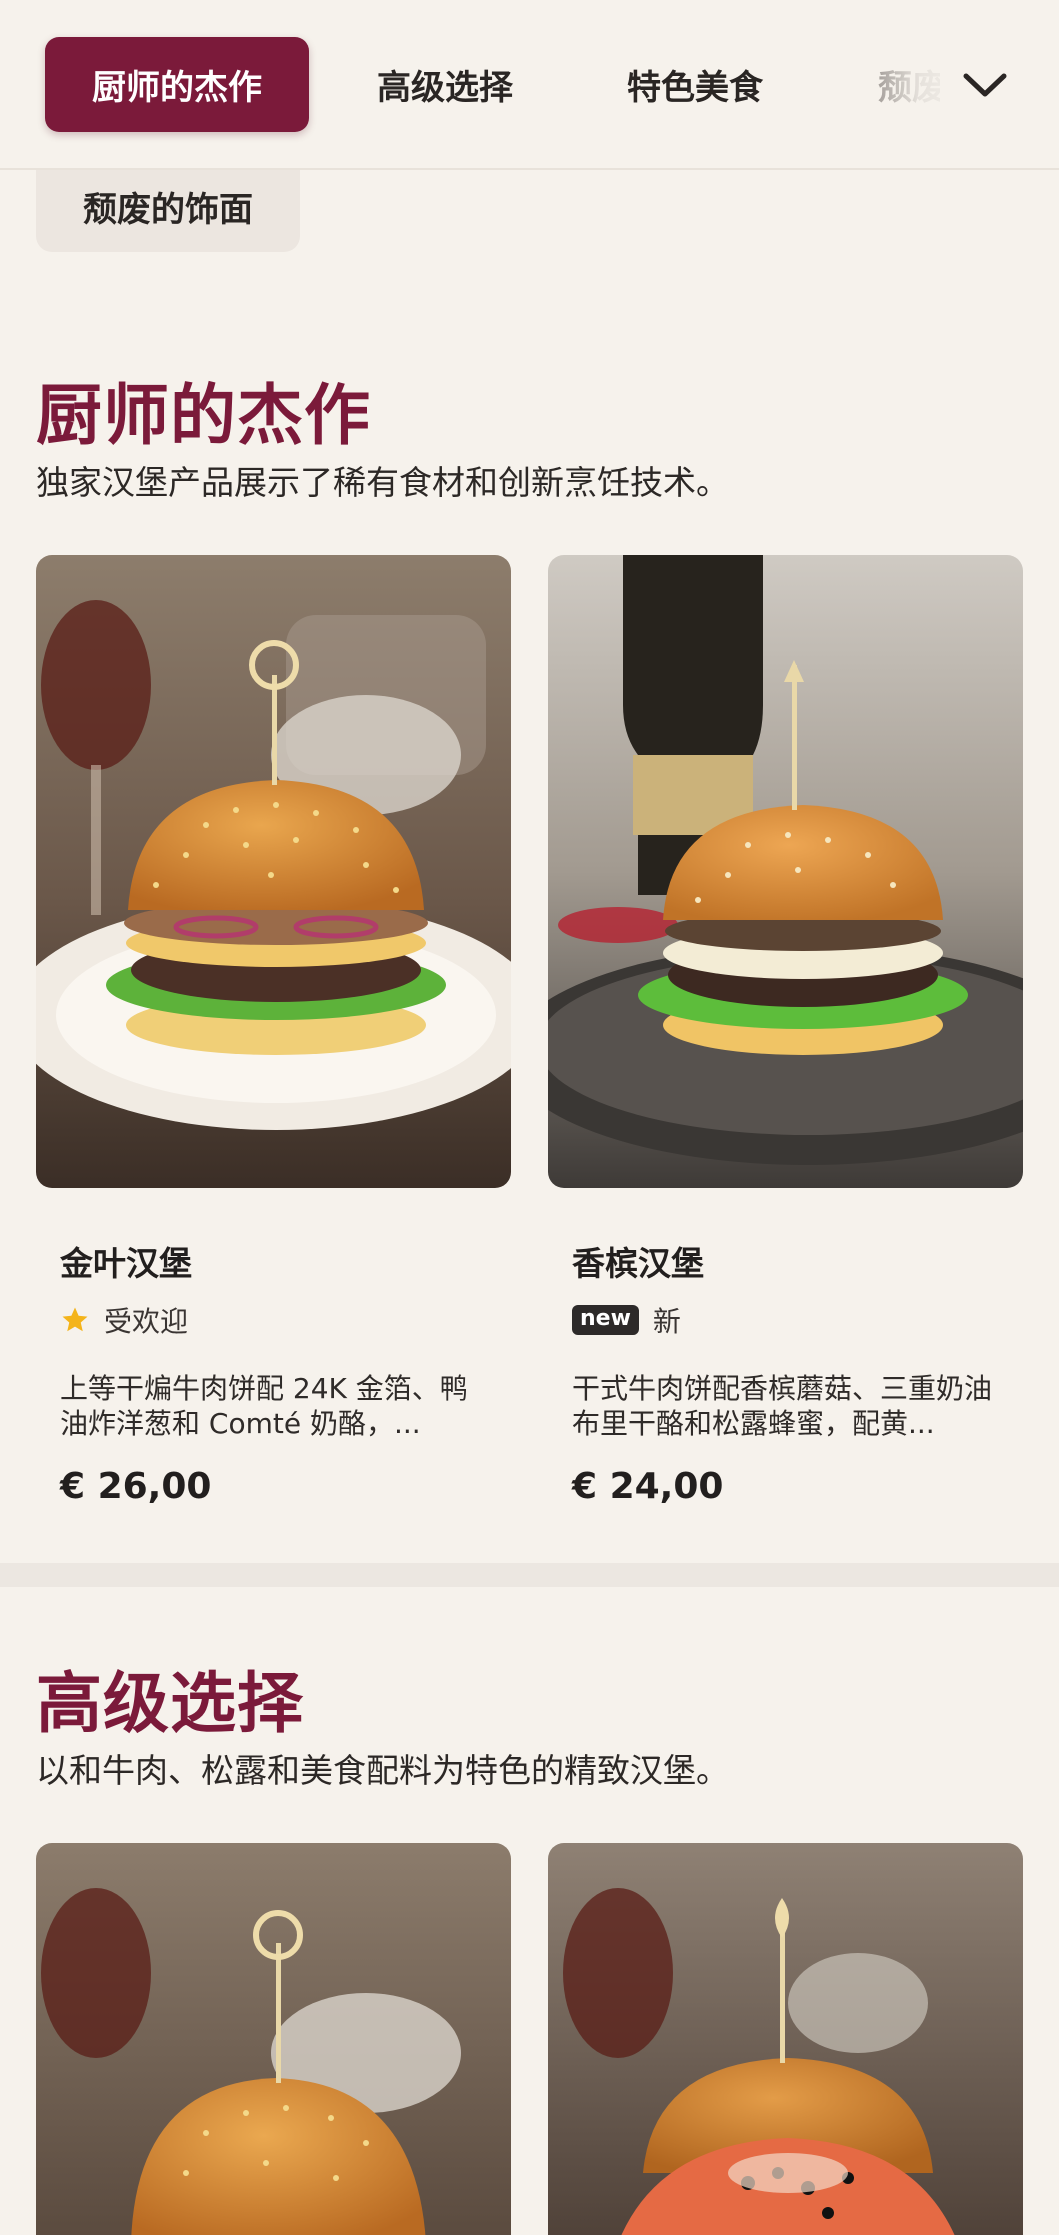  What do you see at coordinates (168, 206) in the screenshot?
I see `tab-decadent-finish: 颓废的饰面` at bounding box center [168, 206].